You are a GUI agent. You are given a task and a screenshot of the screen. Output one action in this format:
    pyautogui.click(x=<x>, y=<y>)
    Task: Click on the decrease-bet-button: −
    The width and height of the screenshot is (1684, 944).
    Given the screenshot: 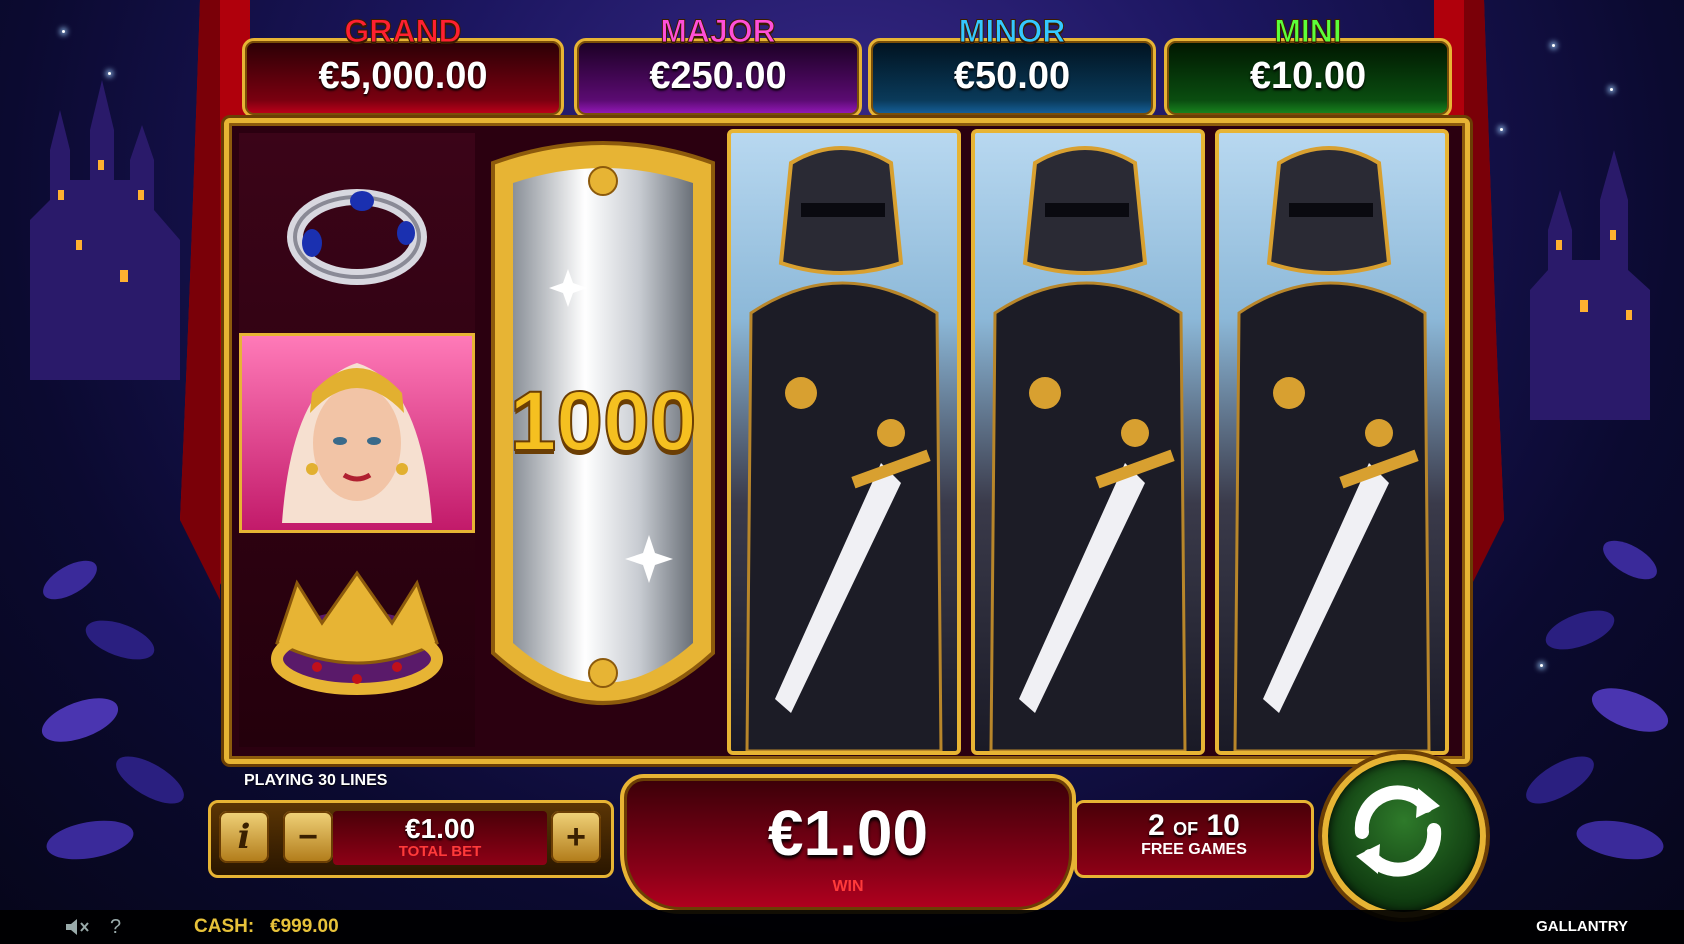 What is the action you would take?
    pyautogui.click(x=308, y=837)
    